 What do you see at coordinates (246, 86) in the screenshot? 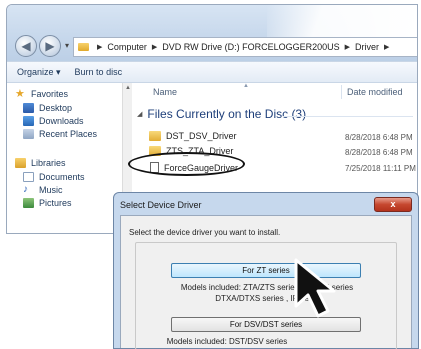
I see `sort-arrow-icon: ▲` at bounding box center [246, 86].